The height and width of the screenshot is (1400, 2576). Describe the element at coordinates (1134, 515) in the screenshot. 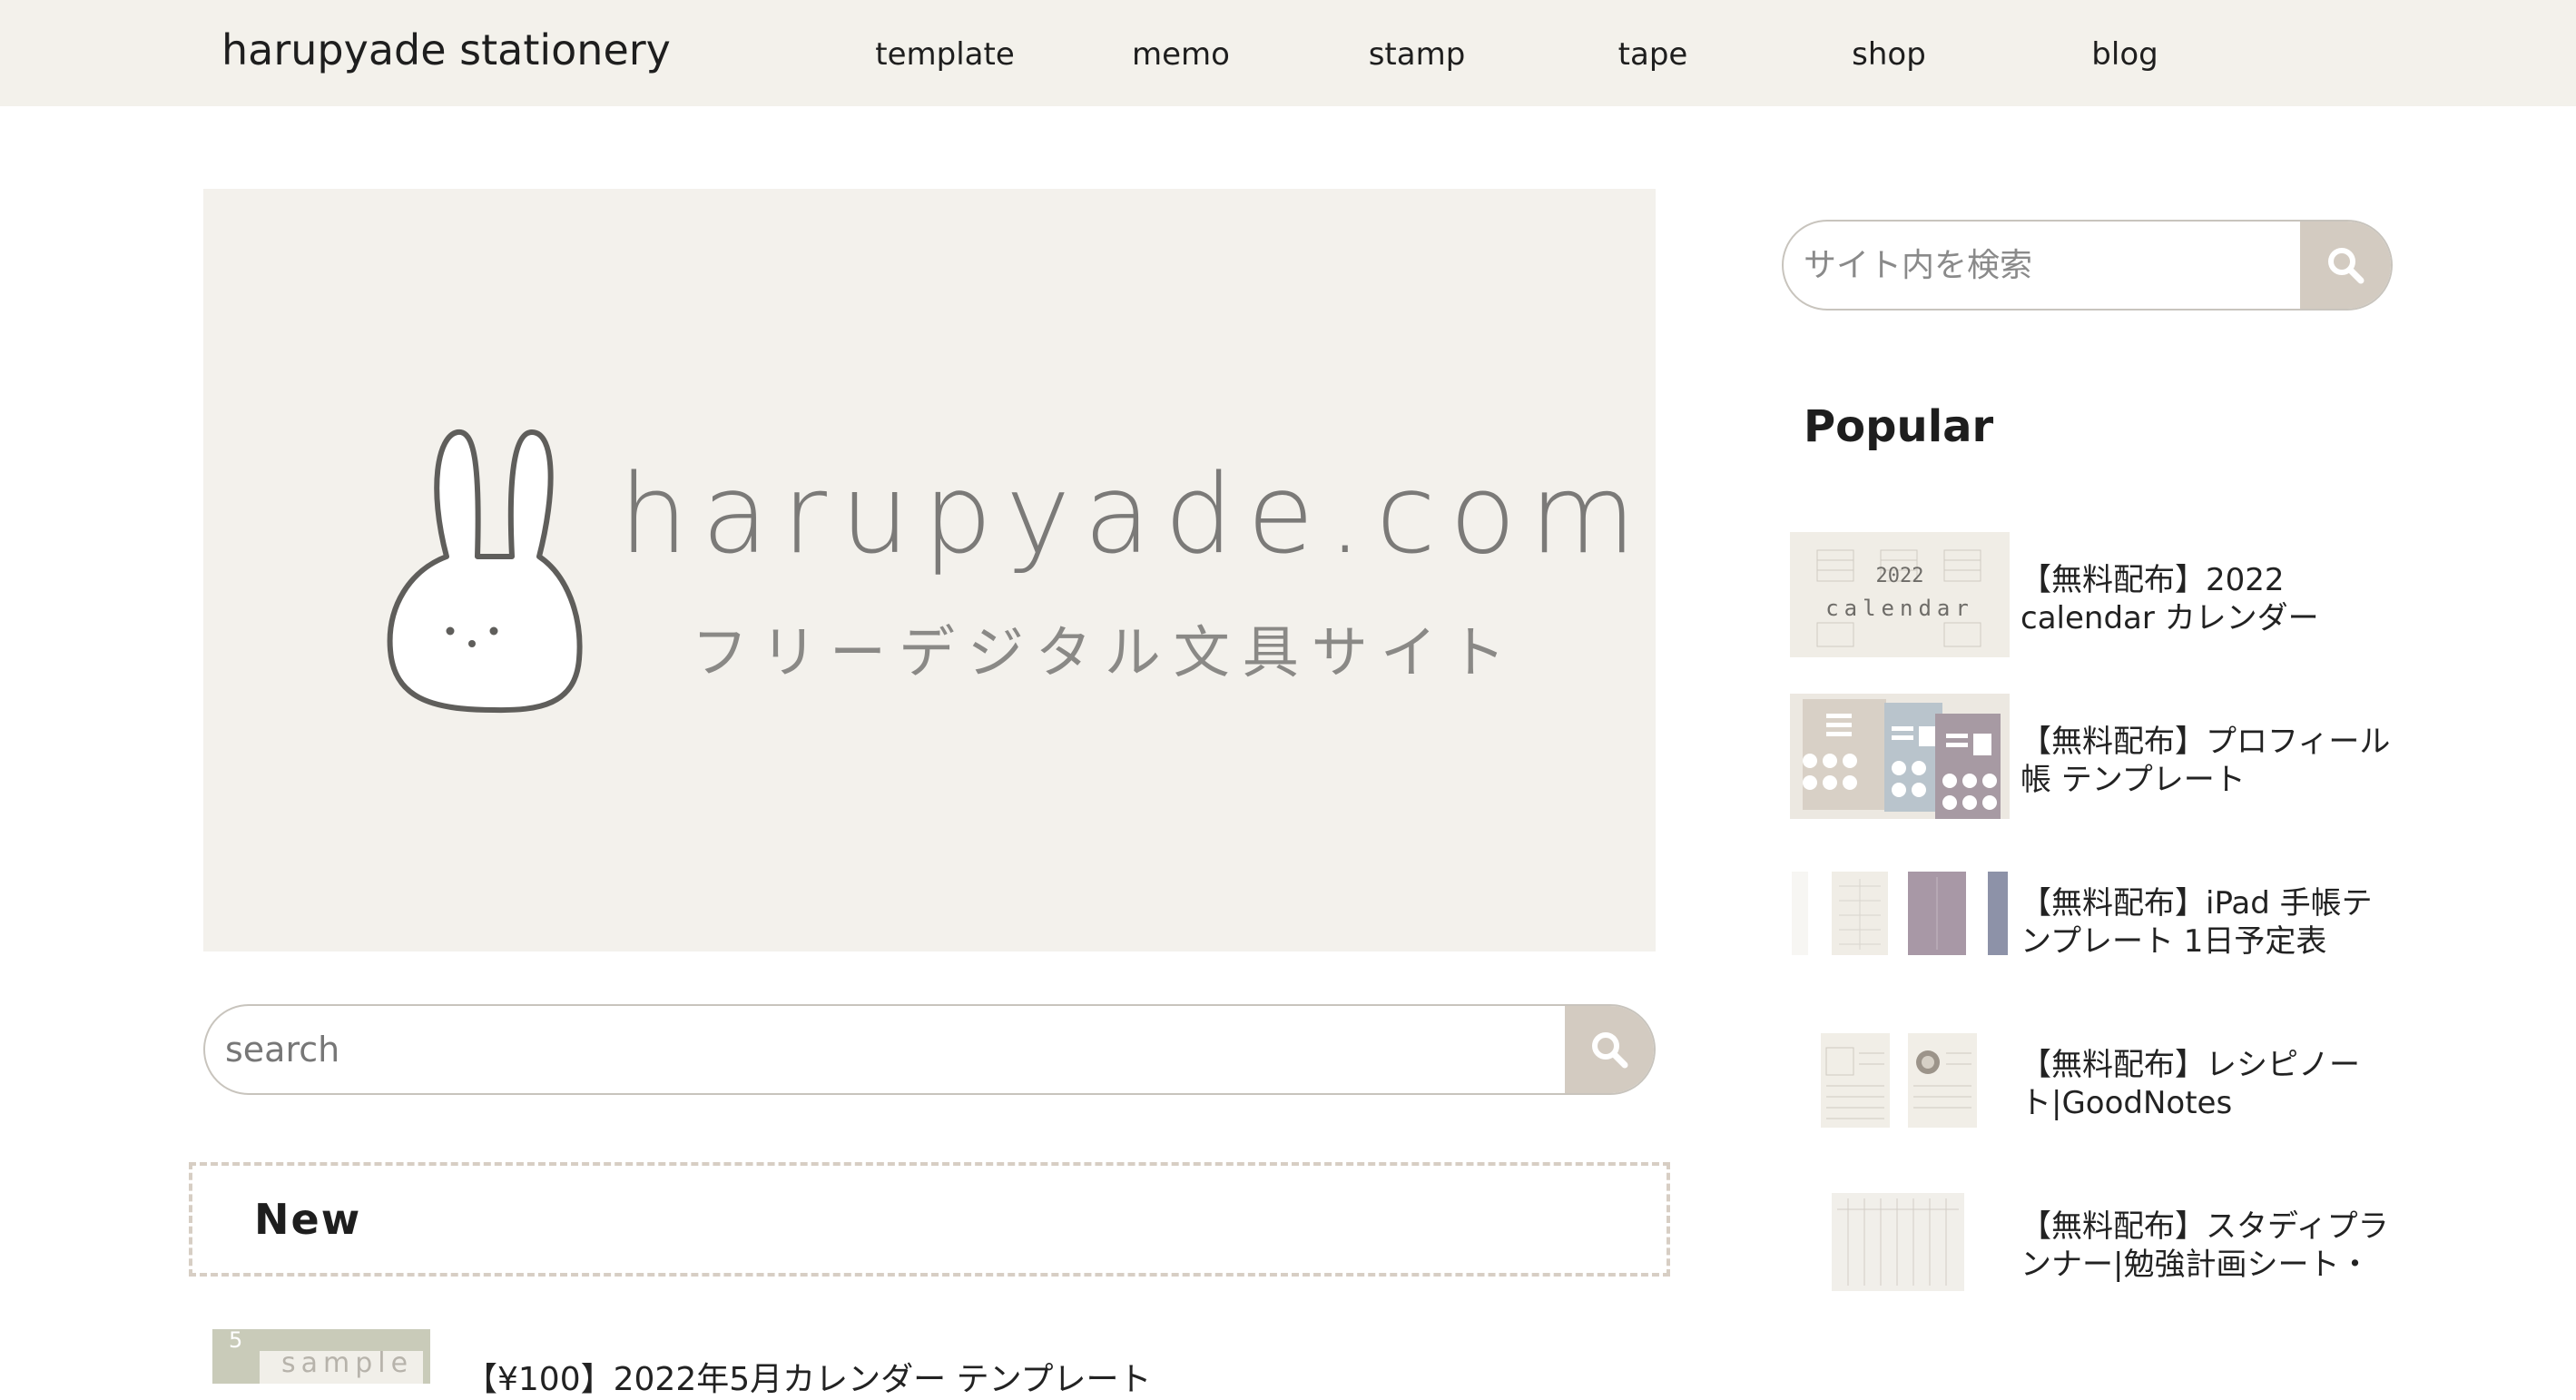

I see `hero-domain-text: harupyade.com` at that location.